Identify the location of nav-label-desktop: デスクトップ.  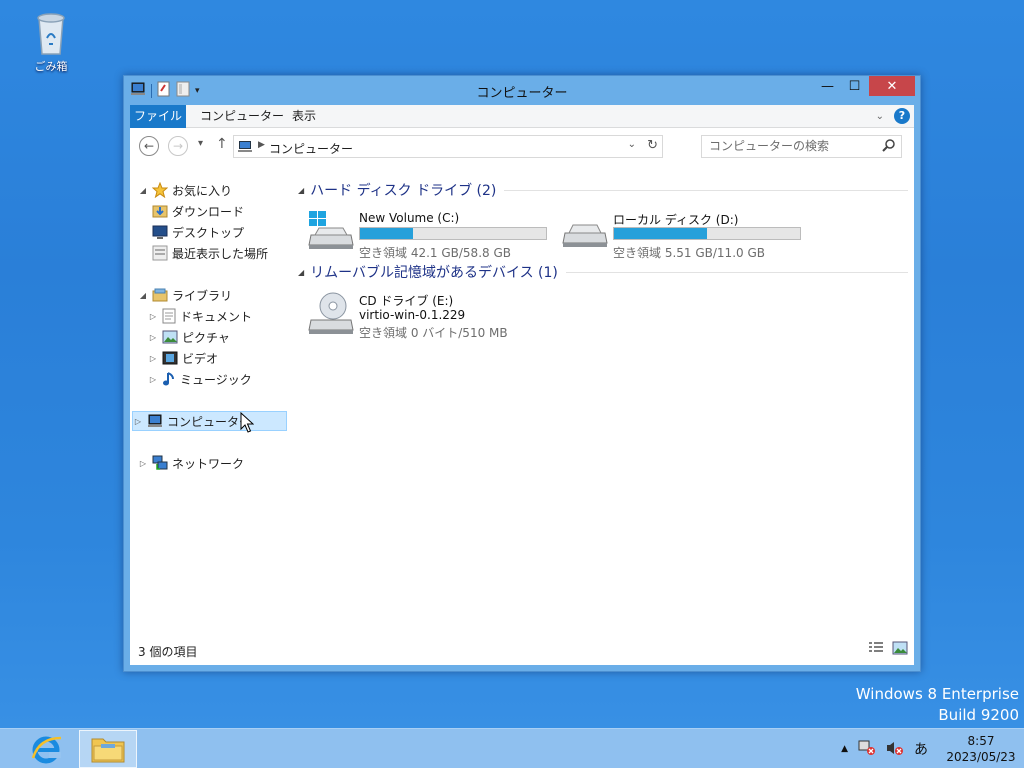
(208, 232).